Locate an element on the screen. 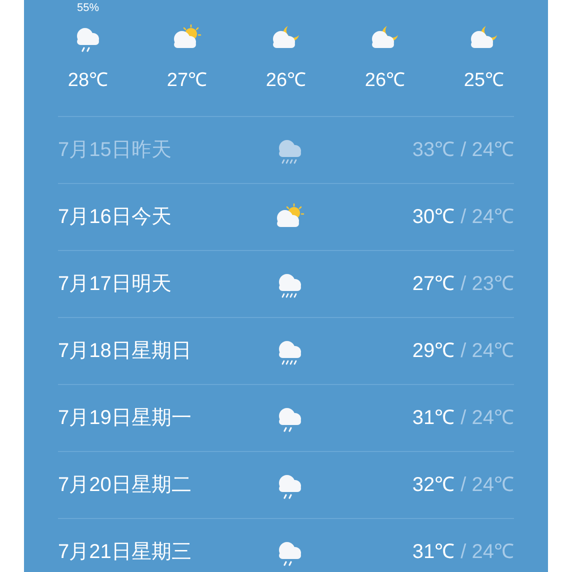 The image size is (572, 572). hourly-temperature: 28℃ is located at coordinates (88, 81).